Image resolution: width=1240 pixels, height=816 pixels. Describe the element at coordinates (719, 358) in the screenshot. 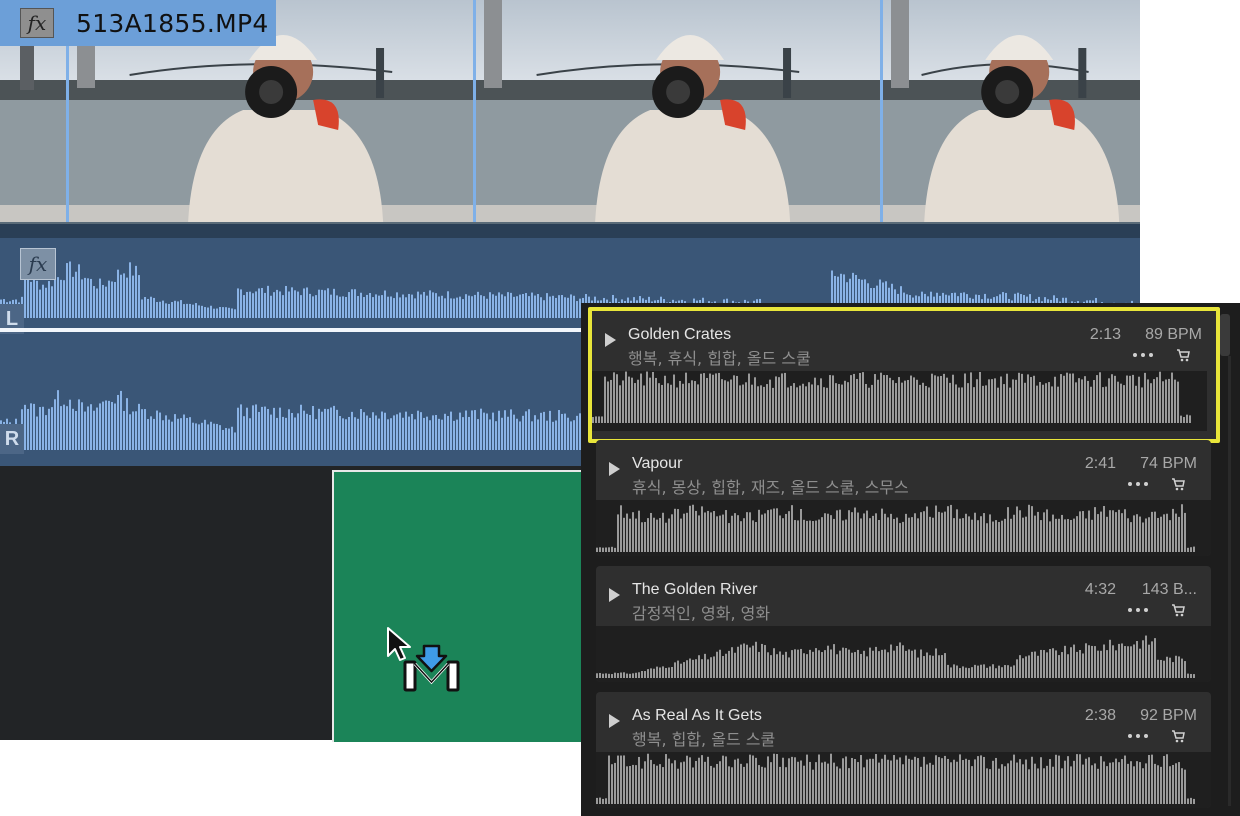

I see `track-tags: 행복, 휴식, 힙합, 올드 스쿨` at that location.